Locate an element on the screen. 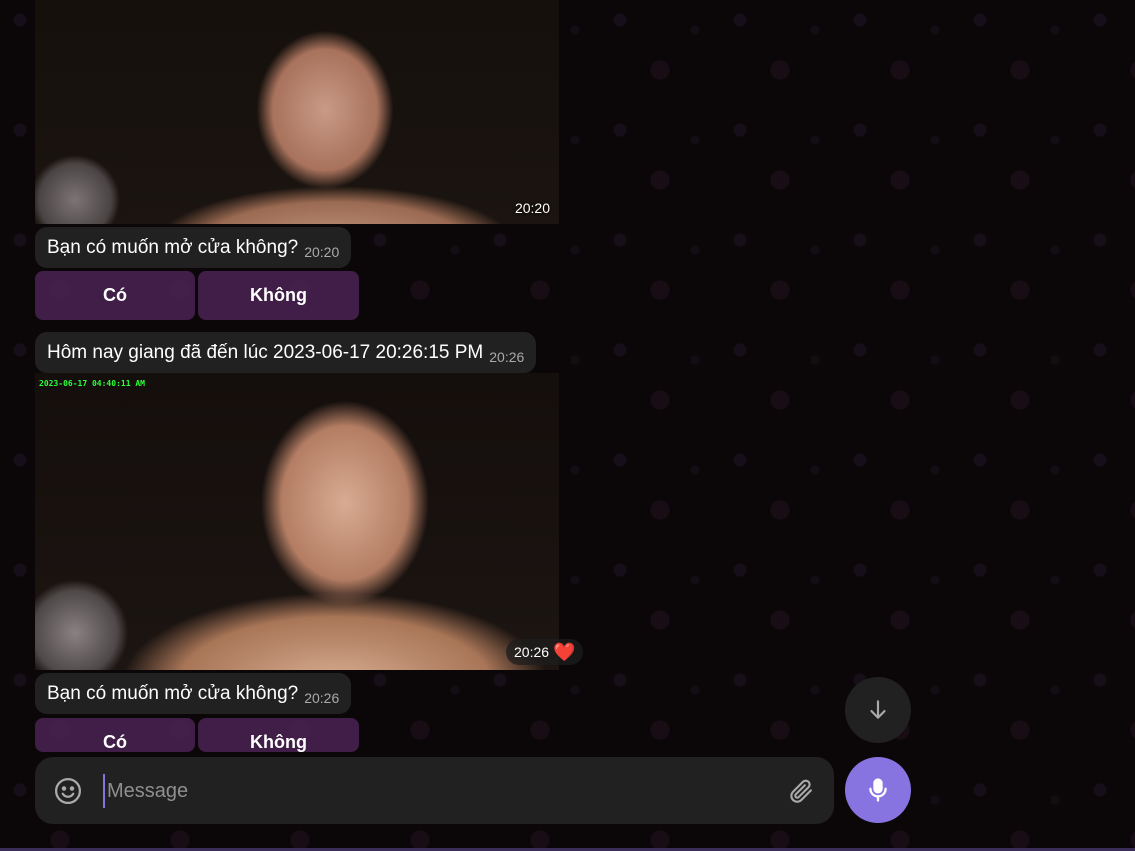  webcam-photo is located at coordinates (297, 112).